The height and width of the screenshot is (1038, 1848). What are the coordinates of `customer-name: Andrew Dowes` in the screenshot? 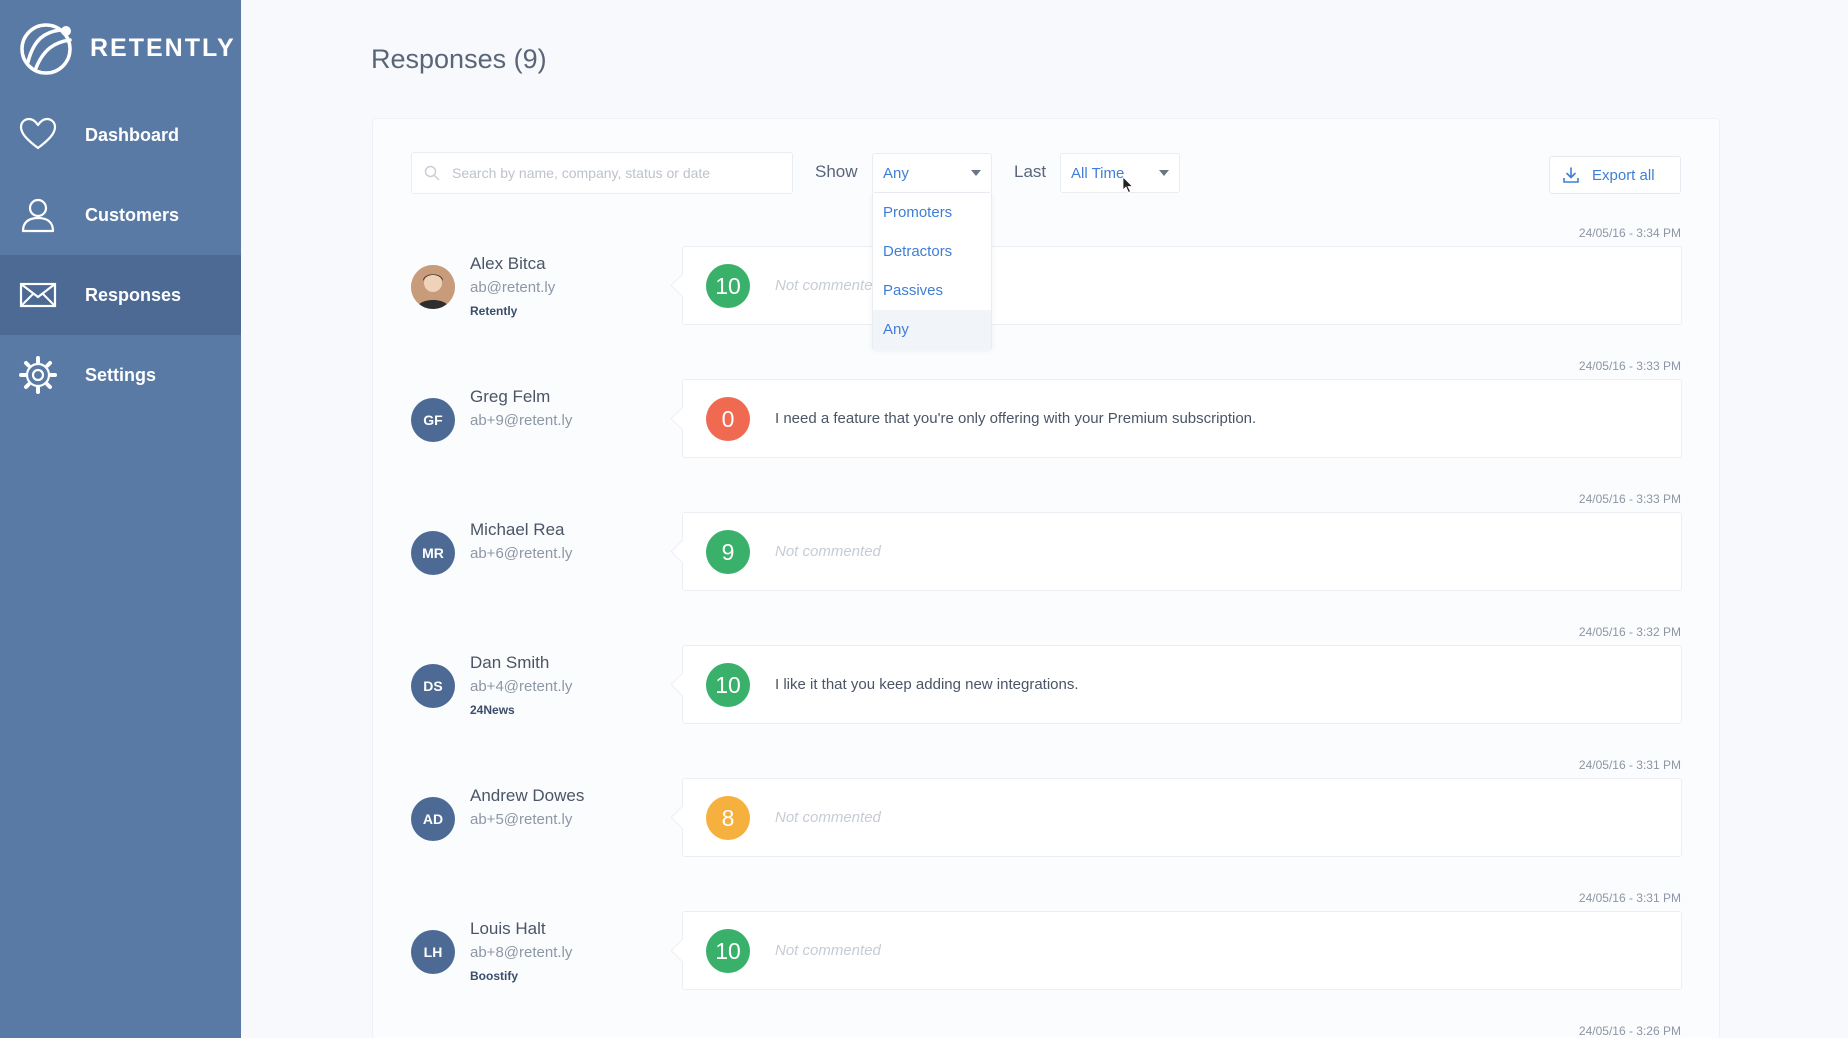 It's located at (527, 796).